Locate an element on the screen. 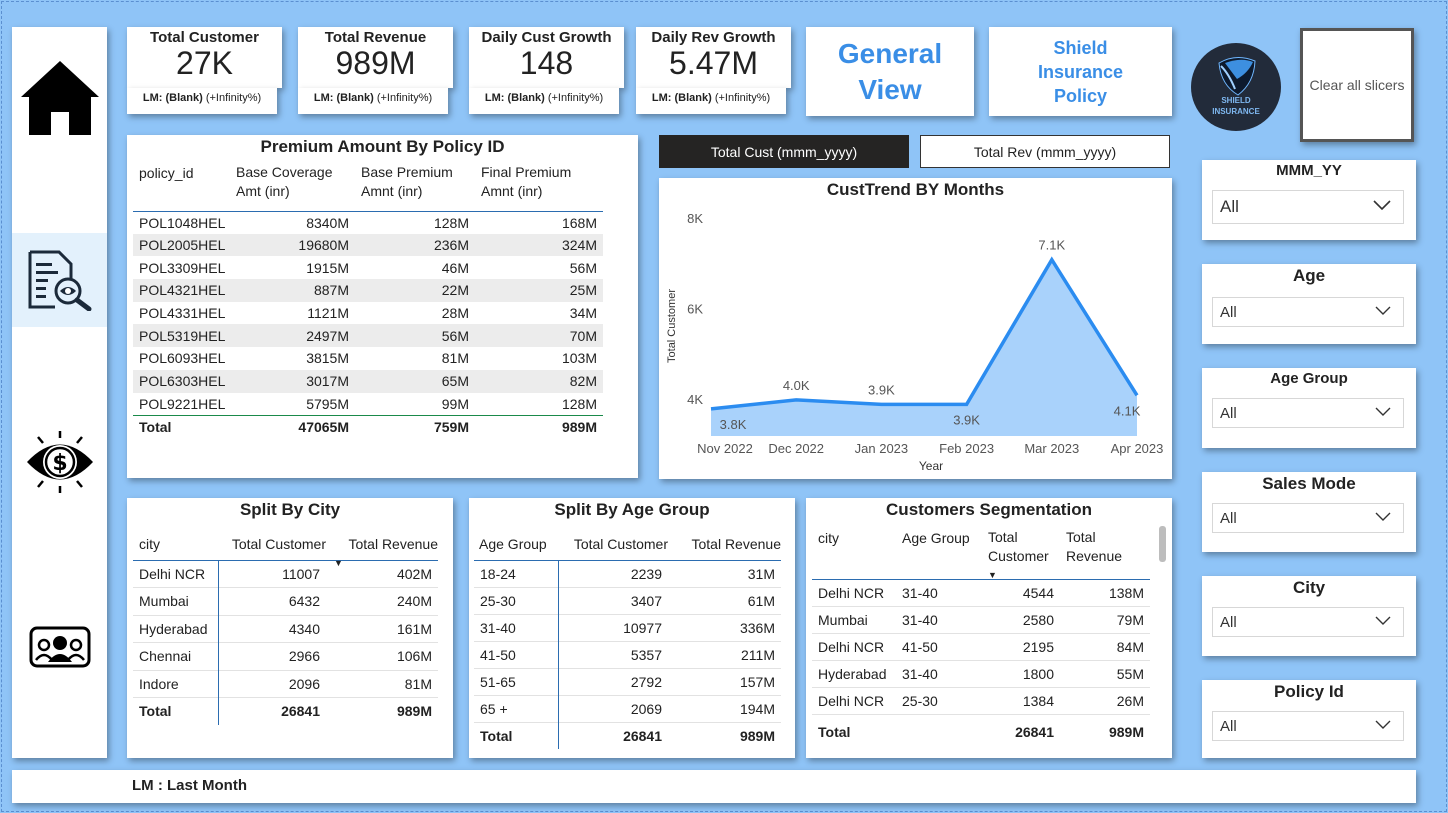 The height and width of the screenshot is (813, 1448). table-row: POL4321HEL 887M 22M 25M is located at coordinates (368, 290).